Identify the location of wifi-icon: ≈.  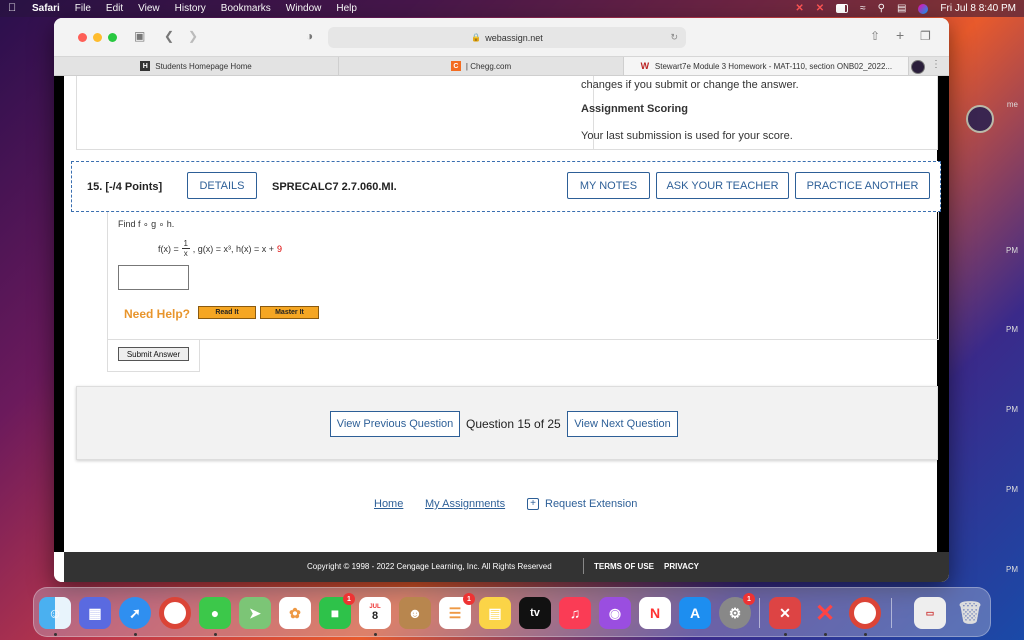
(863, 8).